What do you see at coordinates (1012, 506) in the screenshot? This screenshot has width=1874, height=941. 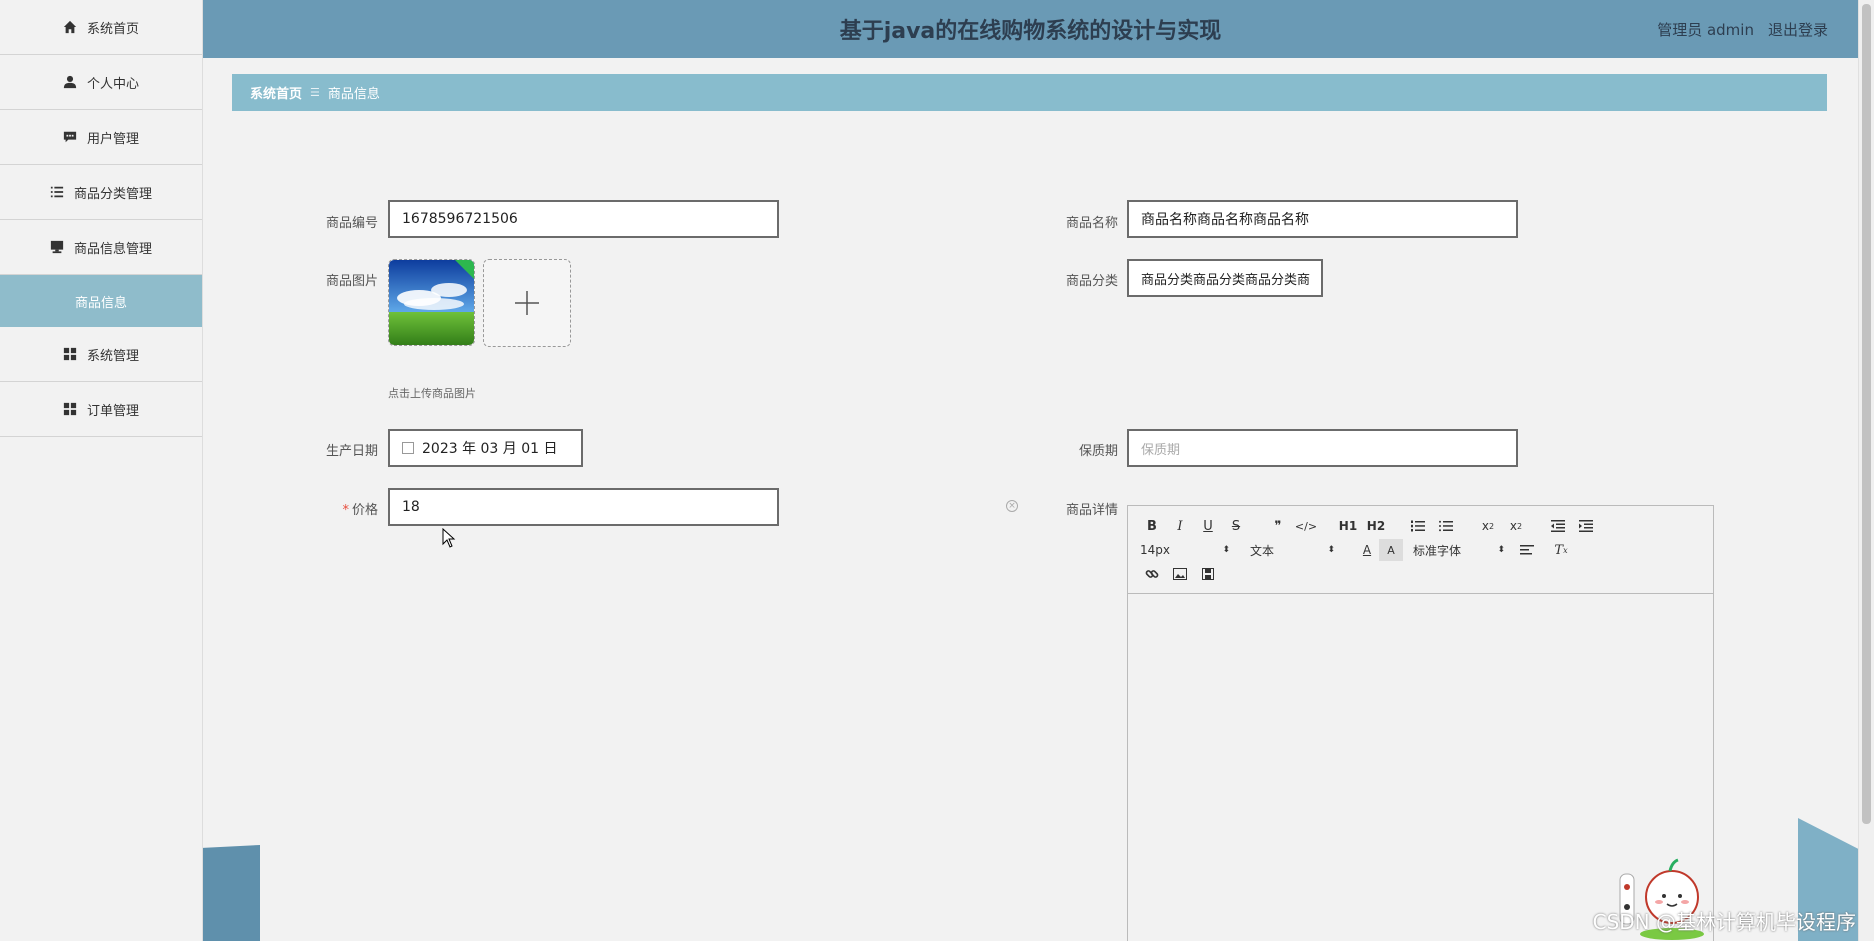 I see `clear-icon: ×` at bounding box center [1012, 506].